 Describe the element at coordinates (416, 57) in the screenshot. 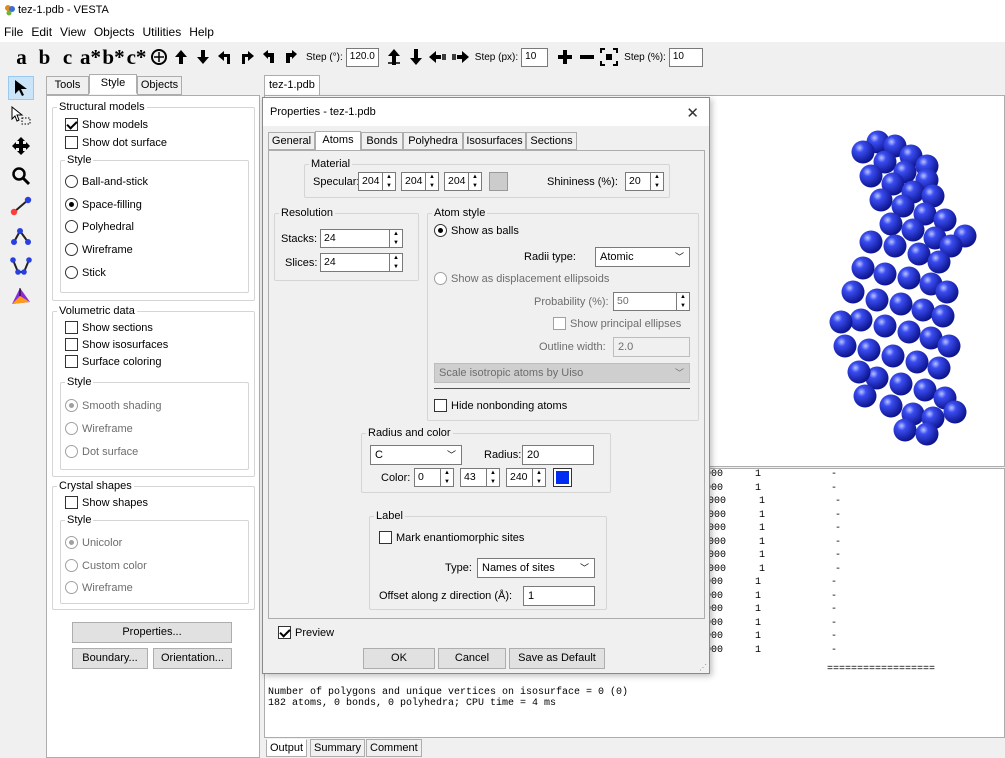

I see `move-down-icon` at that location.